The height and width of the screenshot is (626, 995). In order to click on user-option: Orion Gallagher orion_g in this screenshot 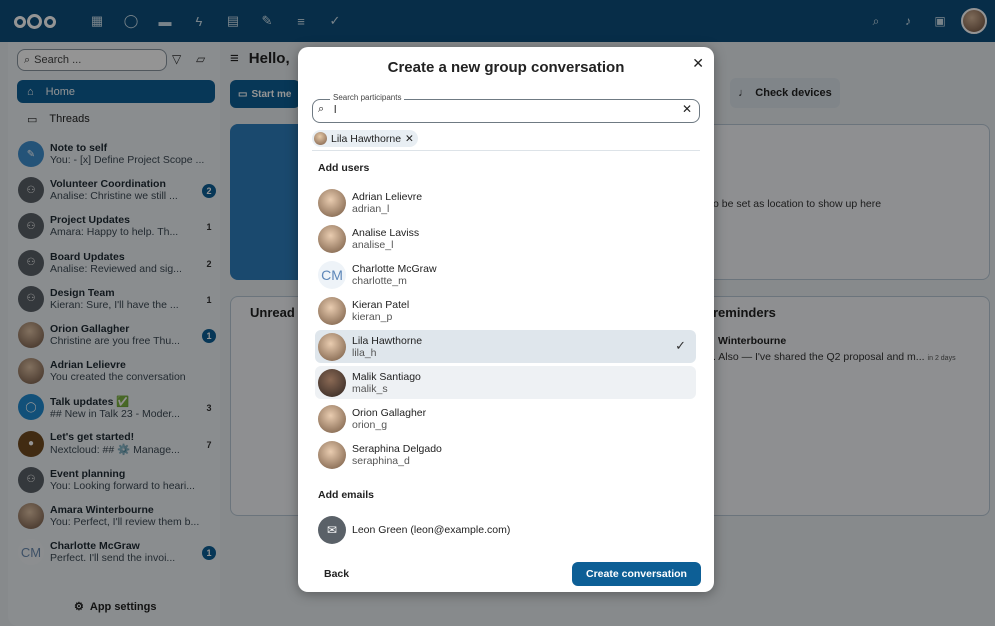, I will do `click(505, 418)`.